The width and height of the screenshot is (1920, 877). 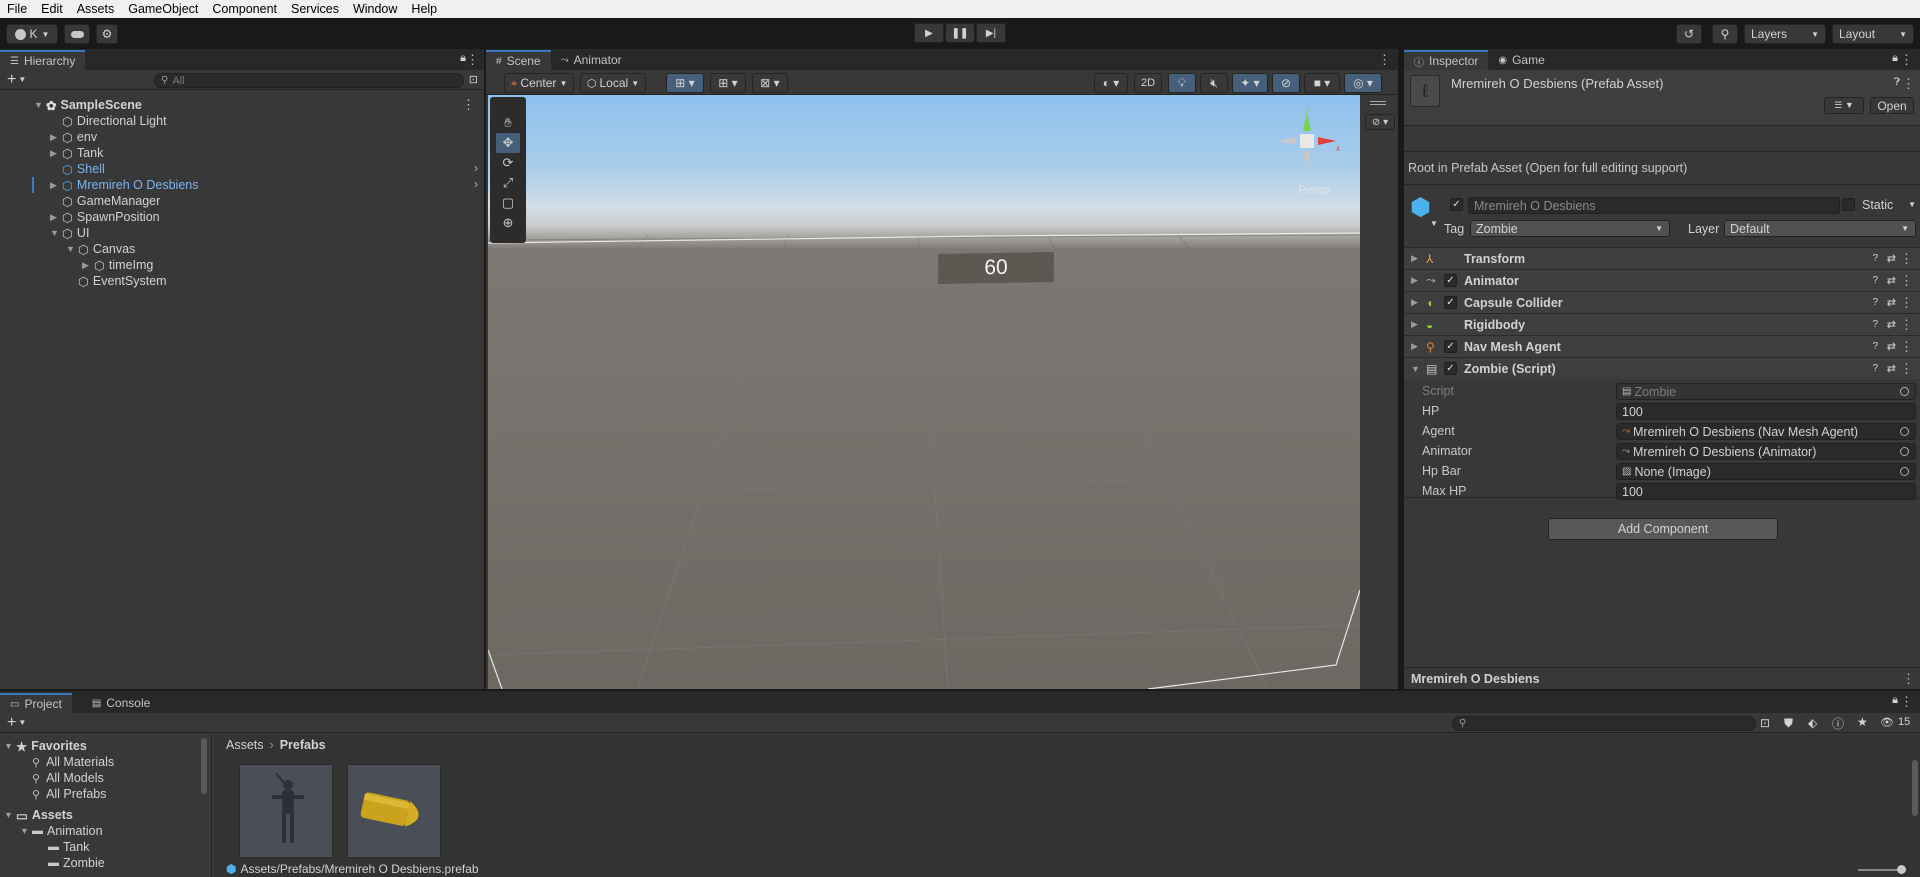 I want to click on tree-scrollbar, so click(x=204, y=766).